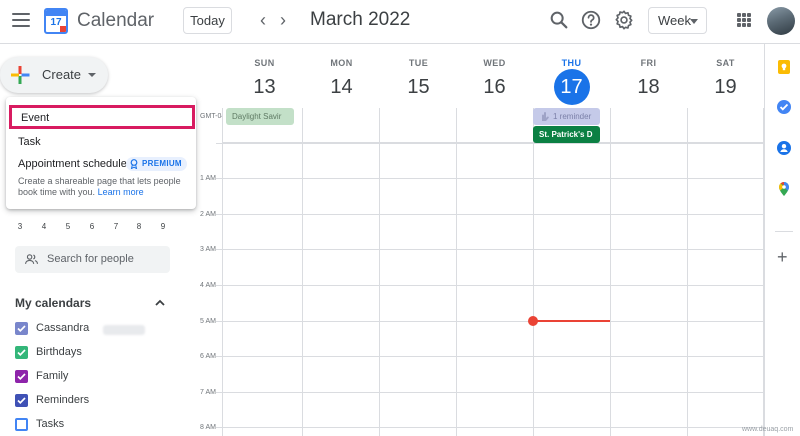  What do you see at coordinates (566, 134) in the screenshot?
I see `event-st-patricks-day: St. Patrick's D` at bounding box center [566, 134].